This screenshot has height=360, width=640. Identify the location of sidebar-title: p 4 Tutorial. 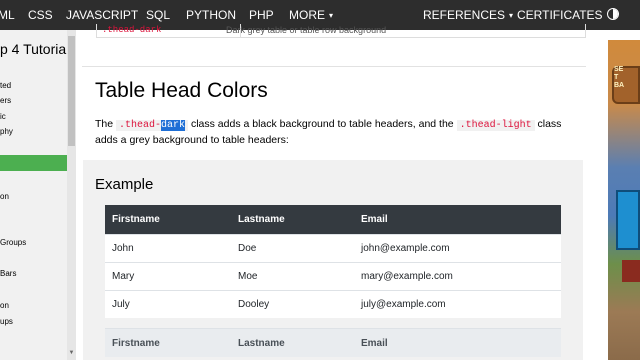
(35, 49).